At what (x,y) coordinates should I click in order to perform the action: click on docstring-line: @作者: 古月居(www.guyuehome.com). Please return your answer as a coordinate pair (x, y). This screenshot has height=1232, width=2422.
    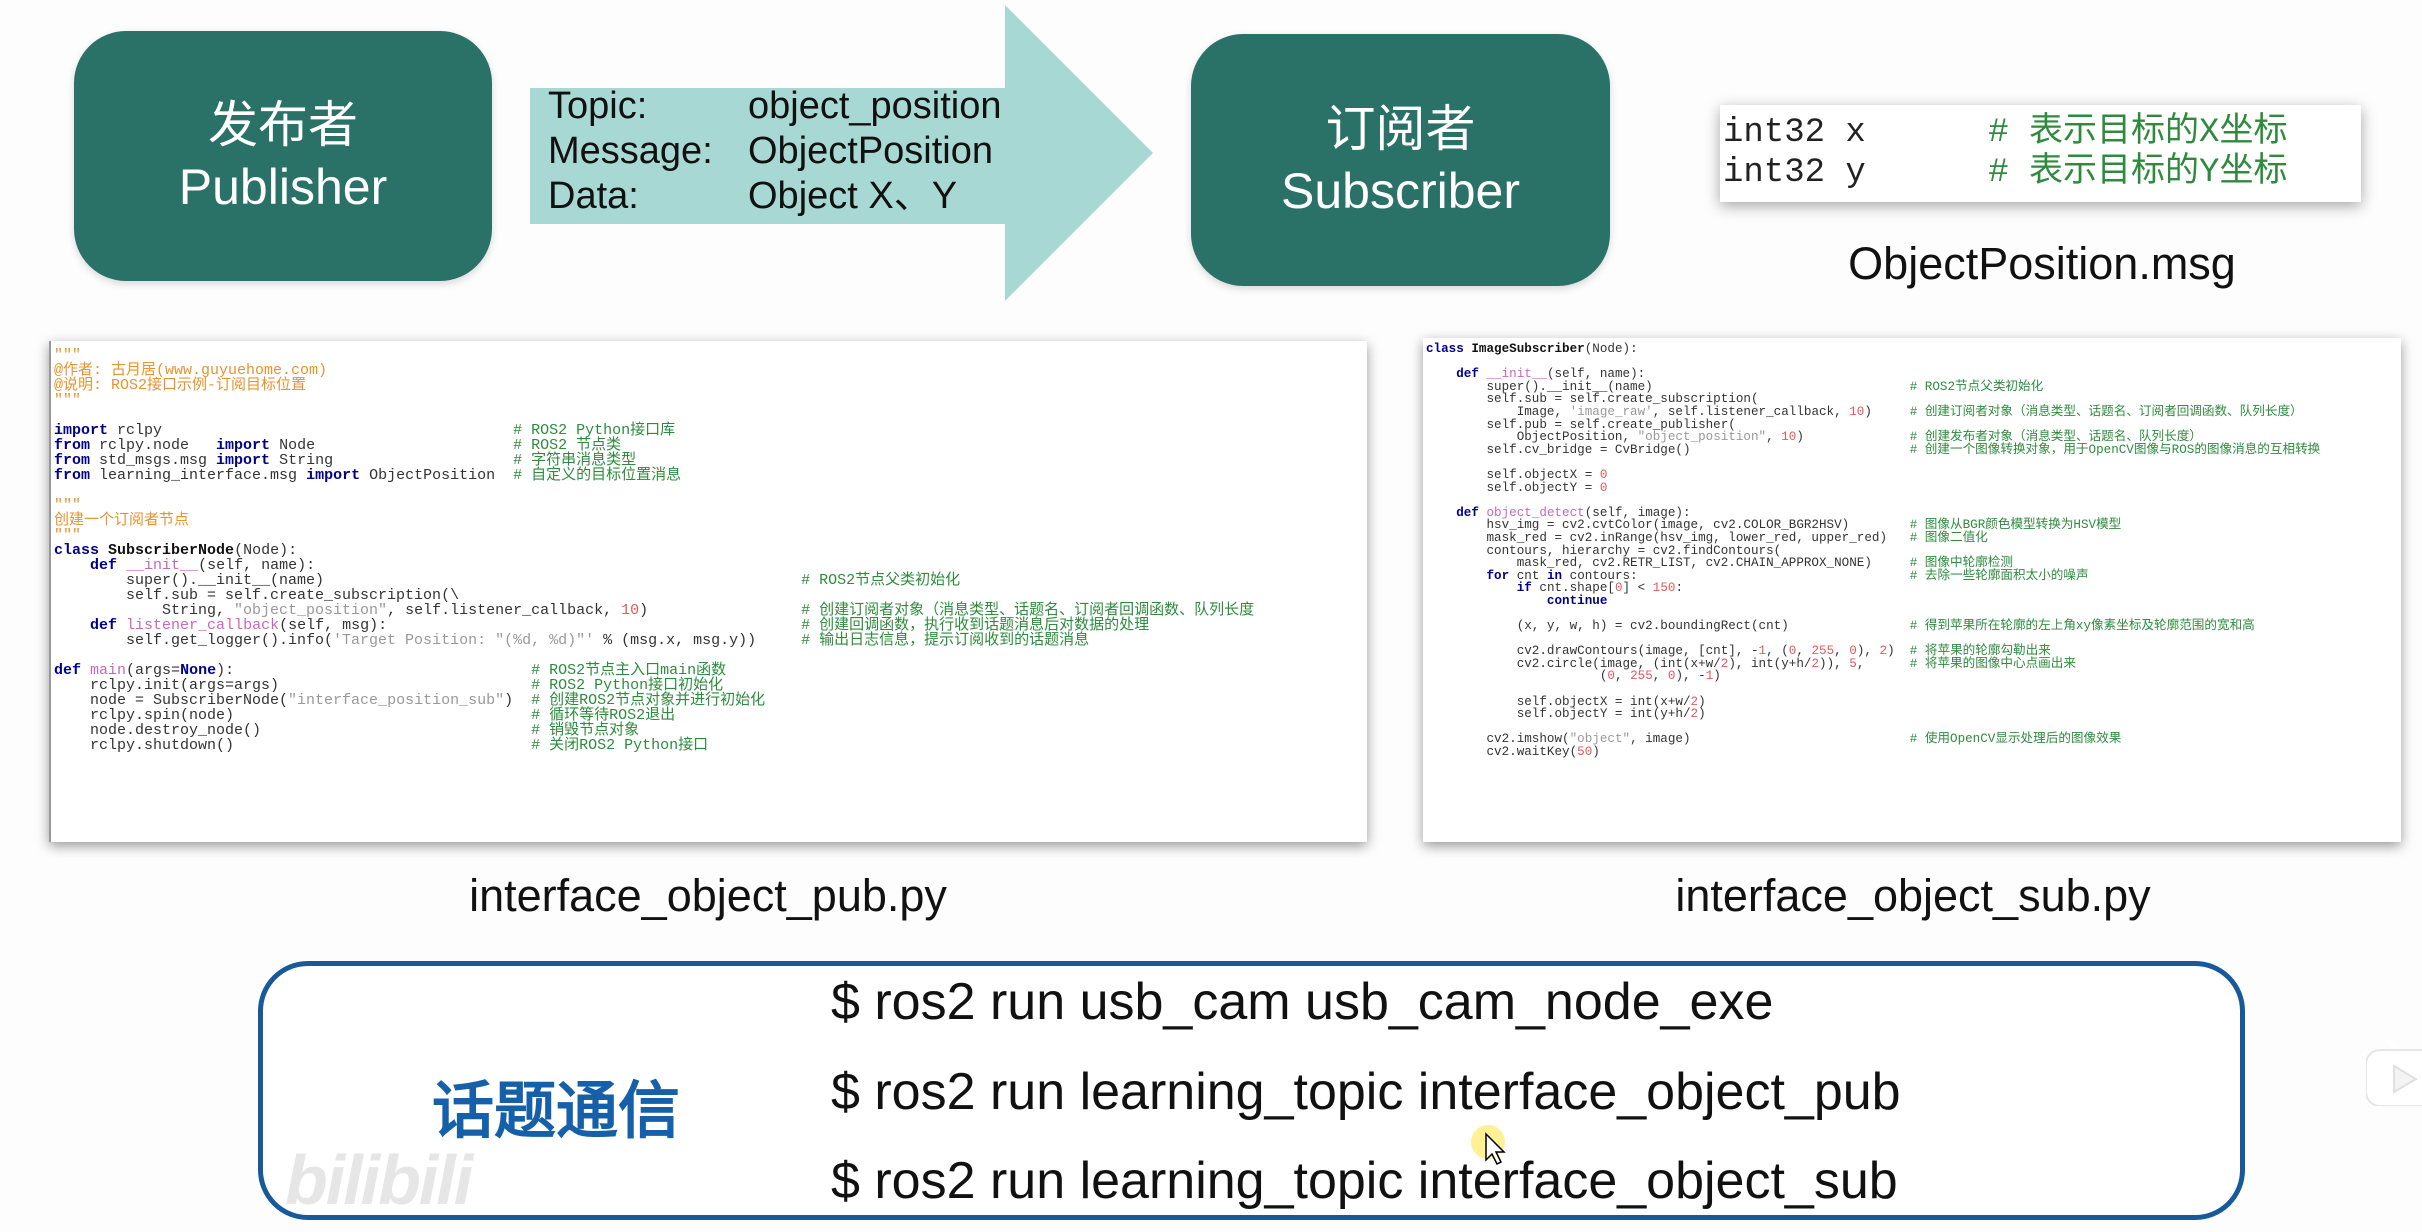
    Looking at the image, I should click on (191, 370).